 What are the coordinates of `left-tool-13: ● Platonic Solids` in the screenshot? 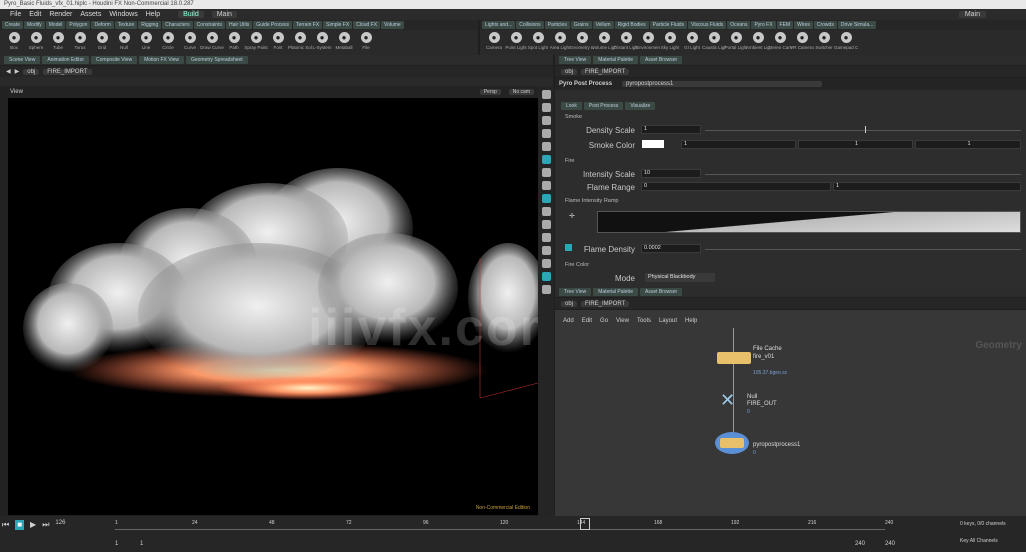 It's located at (300, 42).